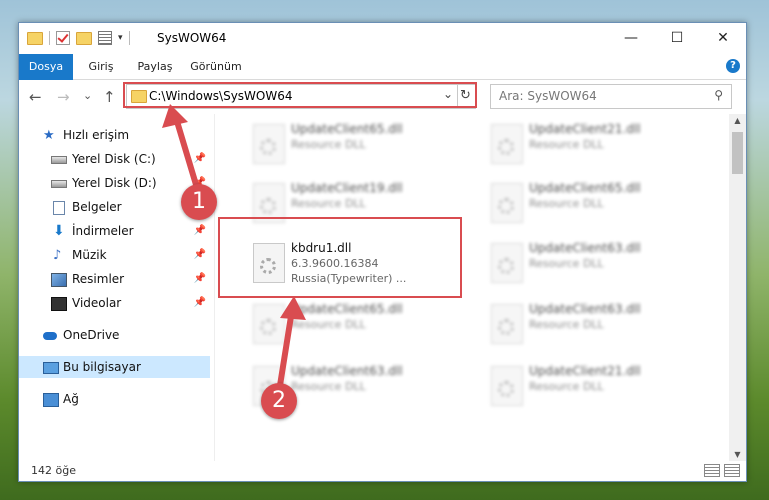 This screenshot has width=769, height=500. I want to click on sidebar-item-label: Belgeler, so click(97, 207).